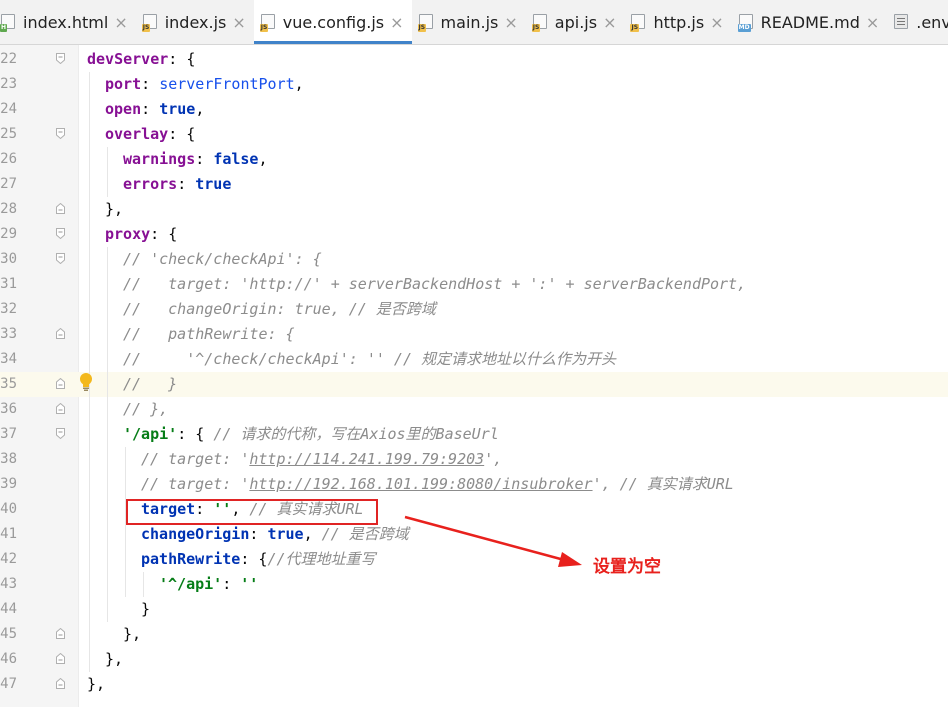  Describe the element at coordinates (474, 384) in the screenshot. I see `code-line: 35 // }` at that location.